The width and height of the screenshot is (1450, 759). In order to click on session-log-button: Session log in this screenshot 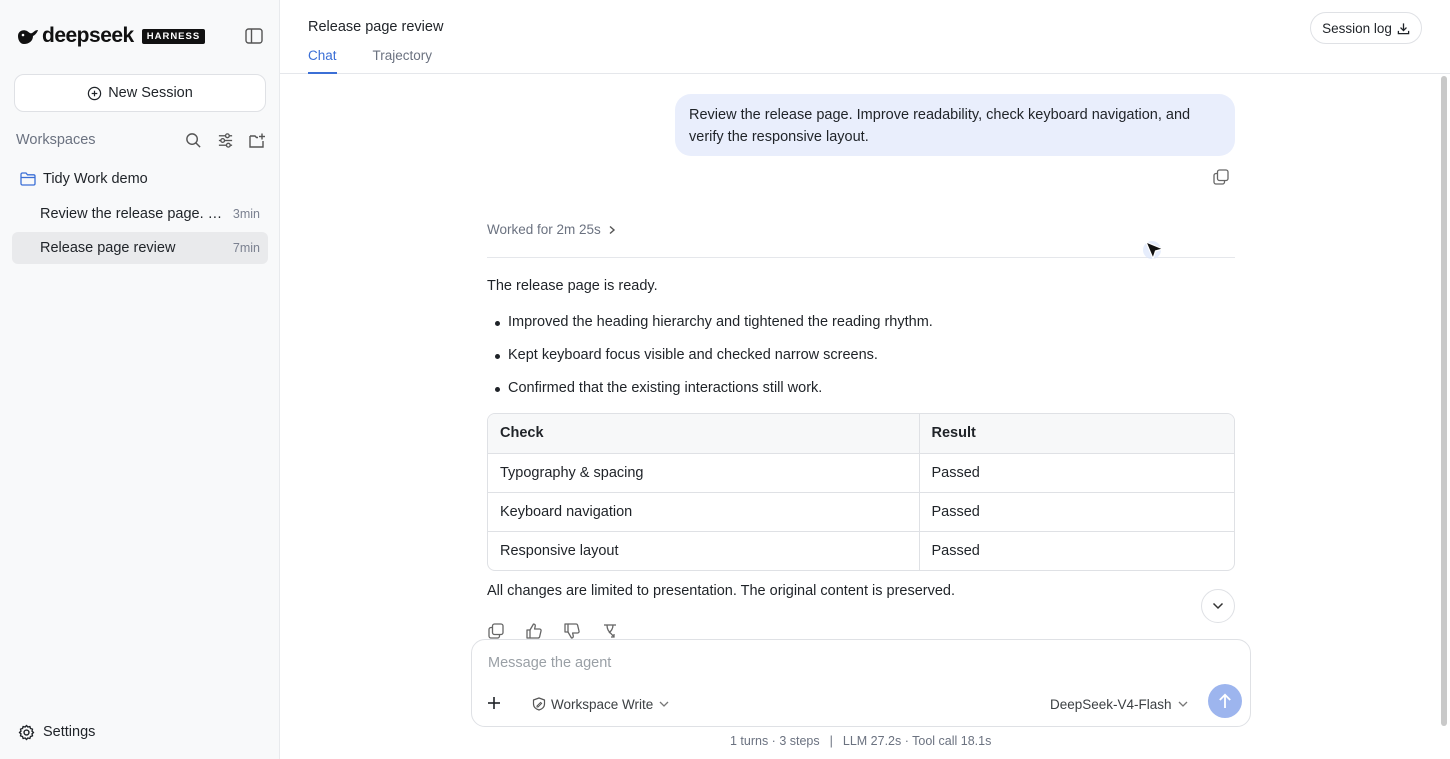, I will do `click(1366, 28)`.